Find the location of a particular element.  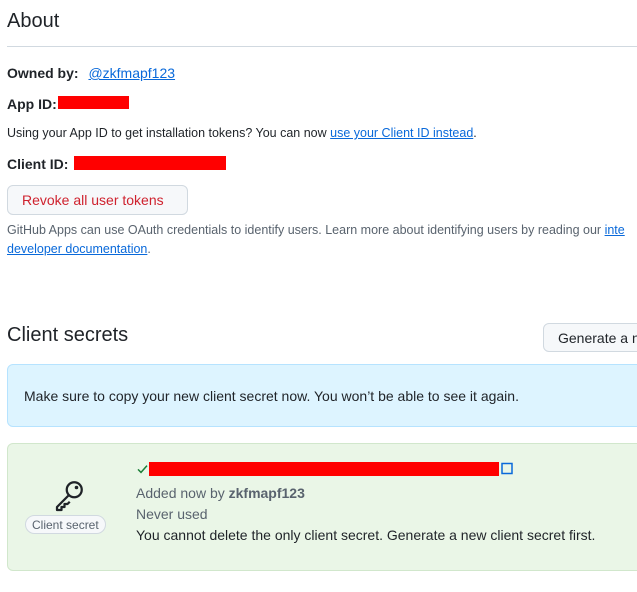

app-id-redacted is located at coordinates (93, 102).